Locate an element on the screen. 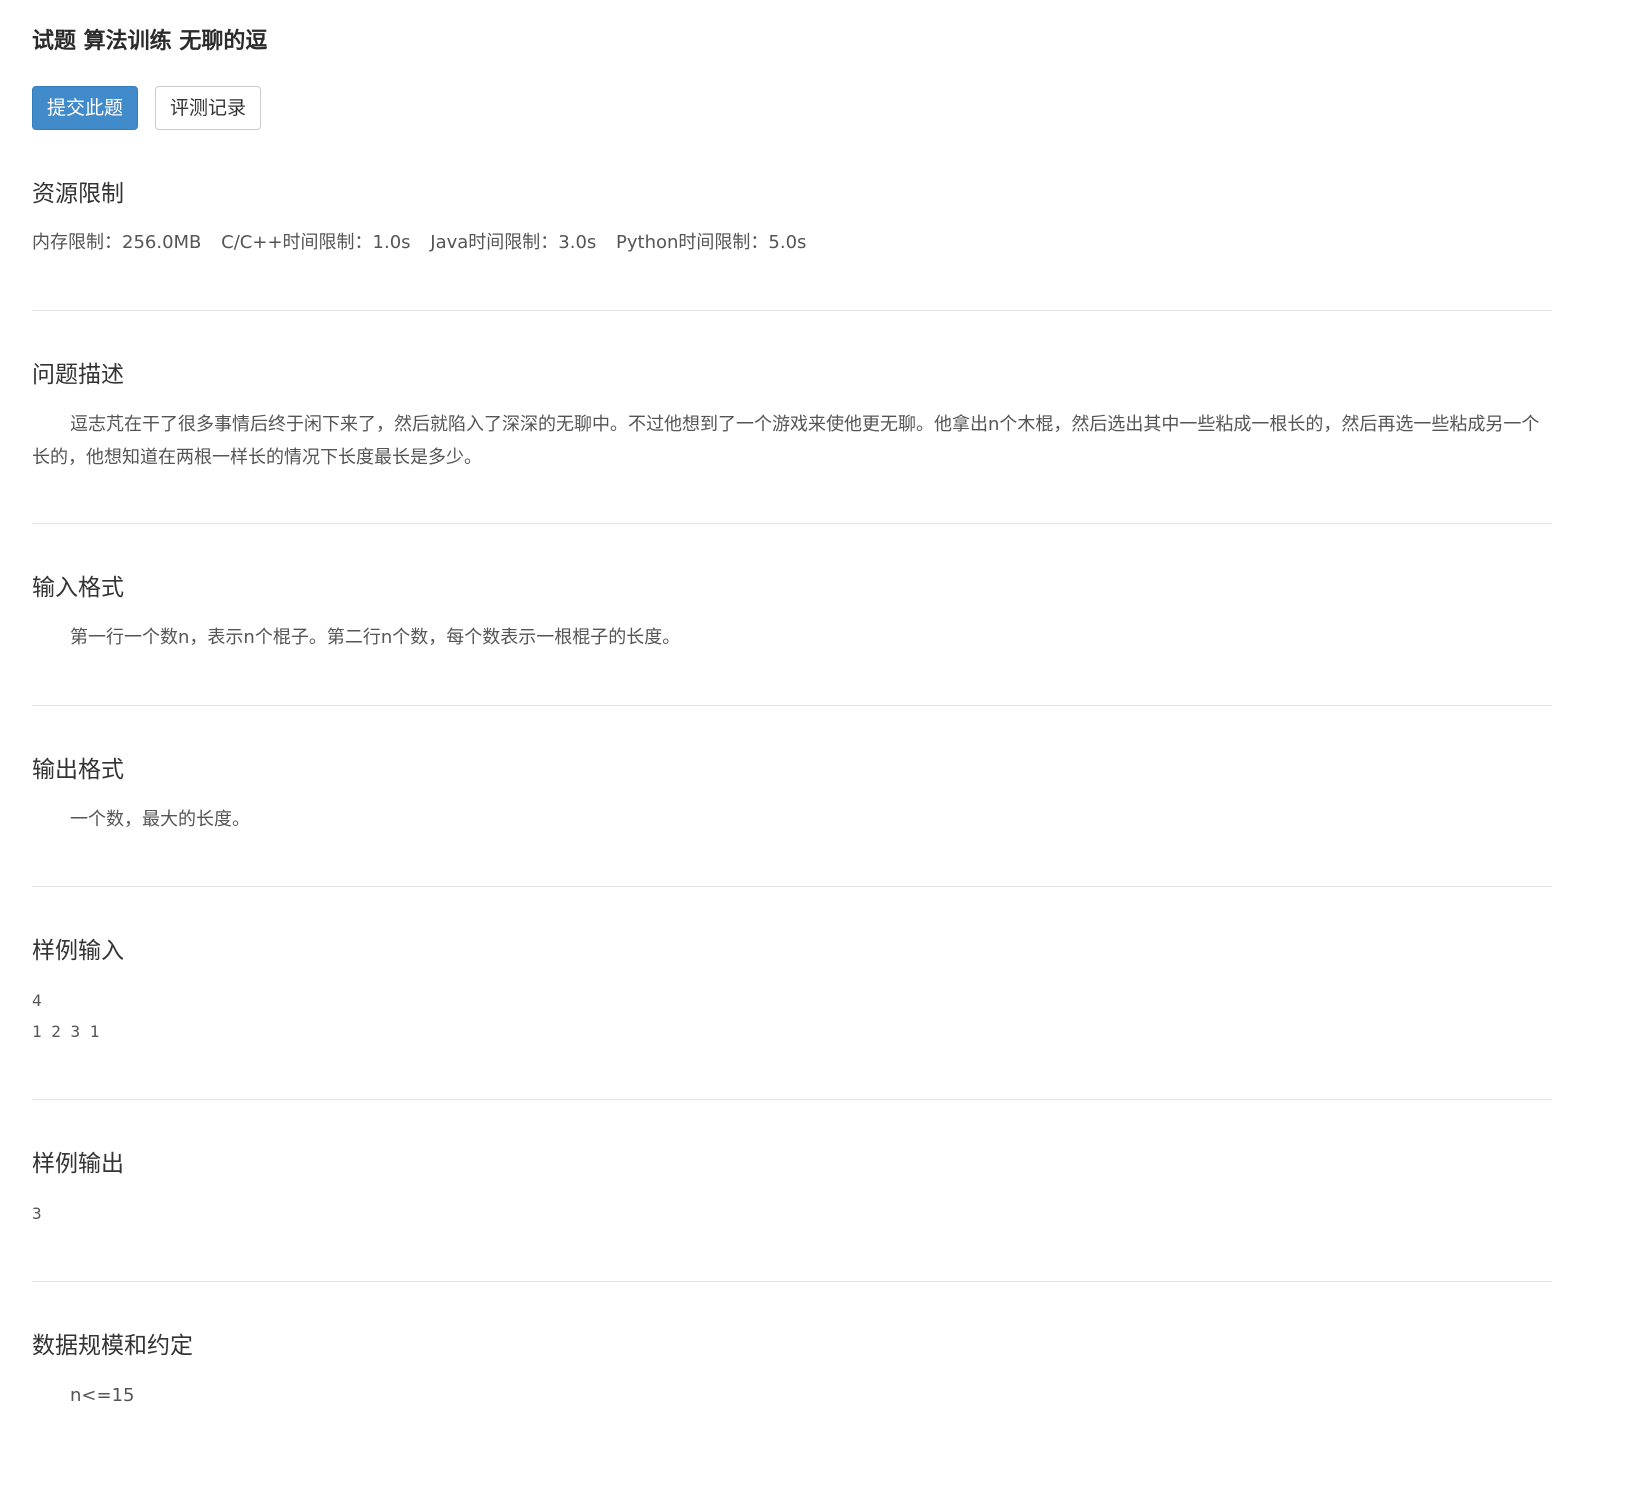  sample-input-line: 4 is located at coordinates (37, 1000).